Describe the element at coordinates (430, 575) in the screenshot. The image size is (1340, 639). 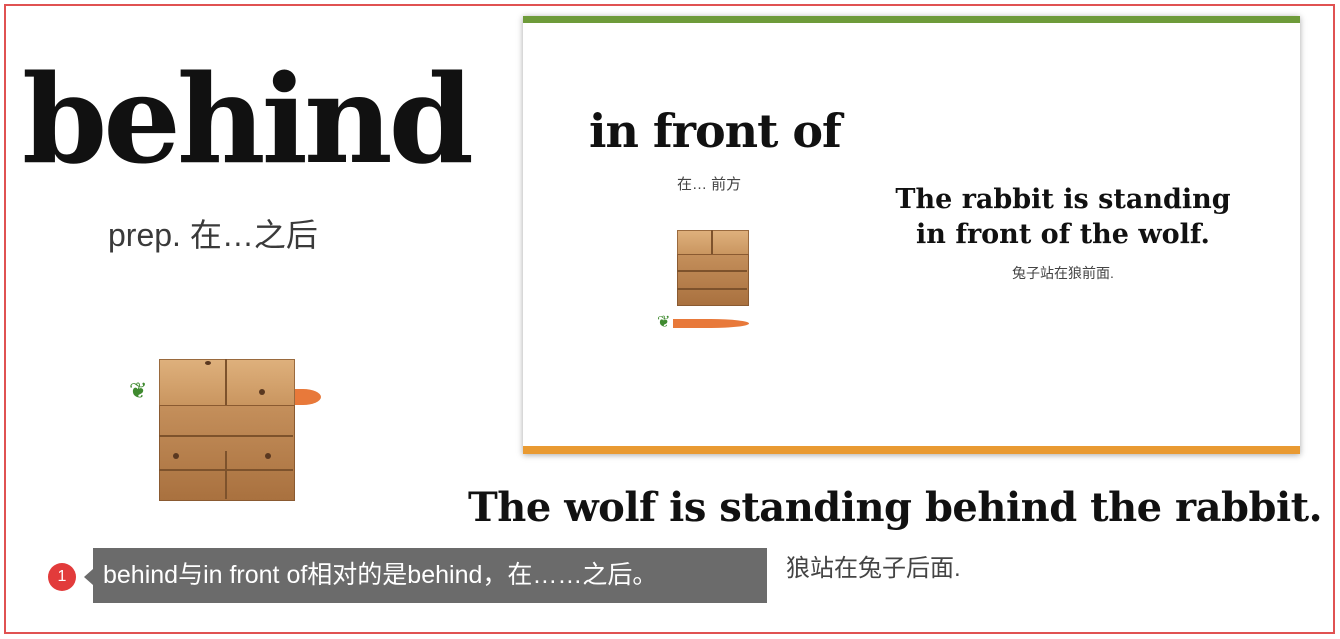
I see `annotation-tooltip: behind与in front of相对的是behind，在……之后。` at that location.